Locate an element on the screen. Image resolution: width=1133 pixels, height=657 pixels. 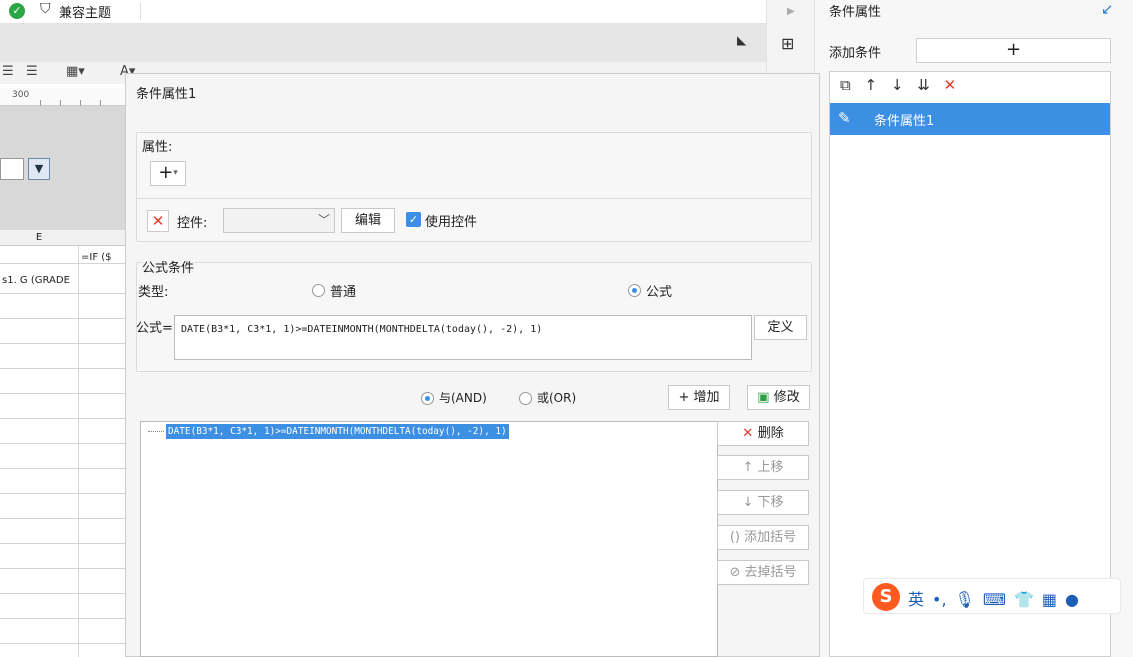
ime-mode-label: 英 is located at coordinates (916, 599).